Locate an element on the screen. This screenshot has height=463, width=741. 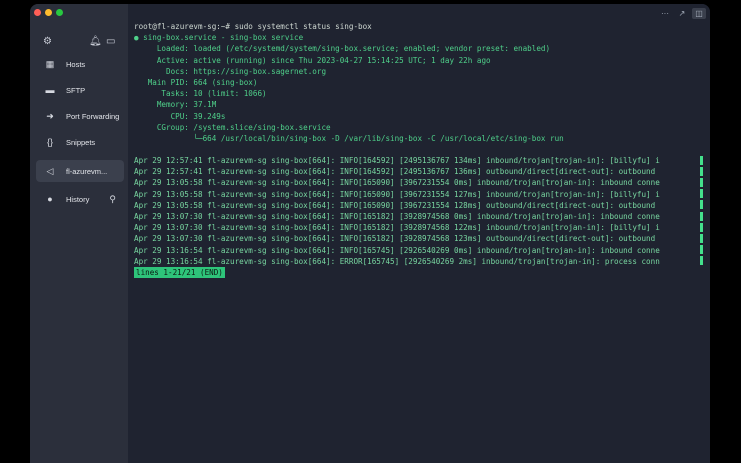
sidebar-item-label: History is located at coordinates (78, 199).